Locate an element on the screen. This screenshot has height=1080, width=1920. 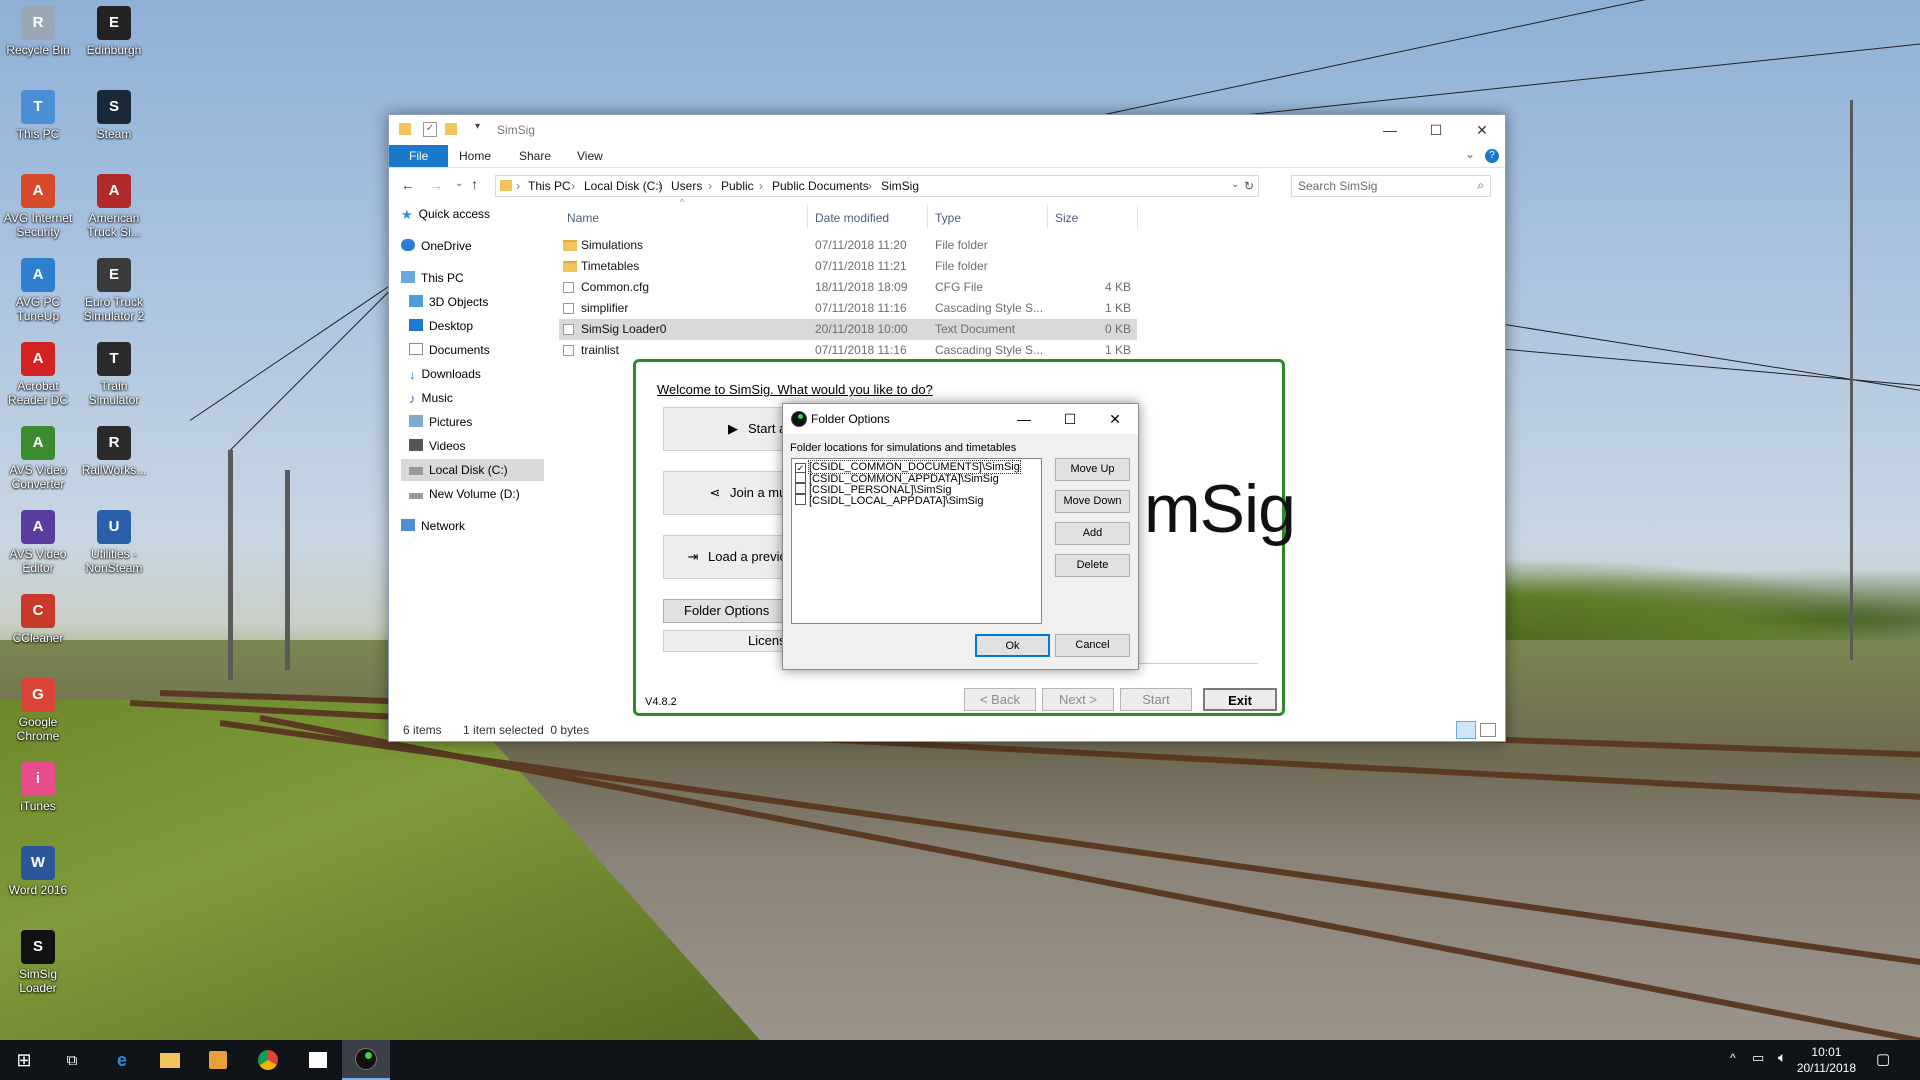
start-button: Start is located at coordinates (1156, 699).